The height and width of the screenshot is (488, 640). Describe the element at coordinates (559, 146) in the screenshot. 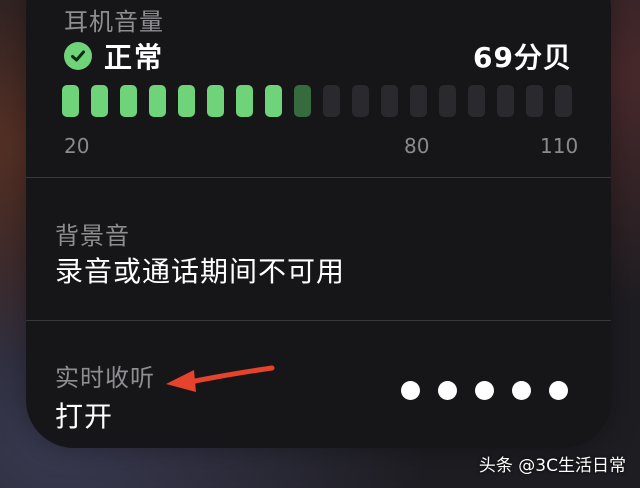

I see `tick-label: 110` at that location.